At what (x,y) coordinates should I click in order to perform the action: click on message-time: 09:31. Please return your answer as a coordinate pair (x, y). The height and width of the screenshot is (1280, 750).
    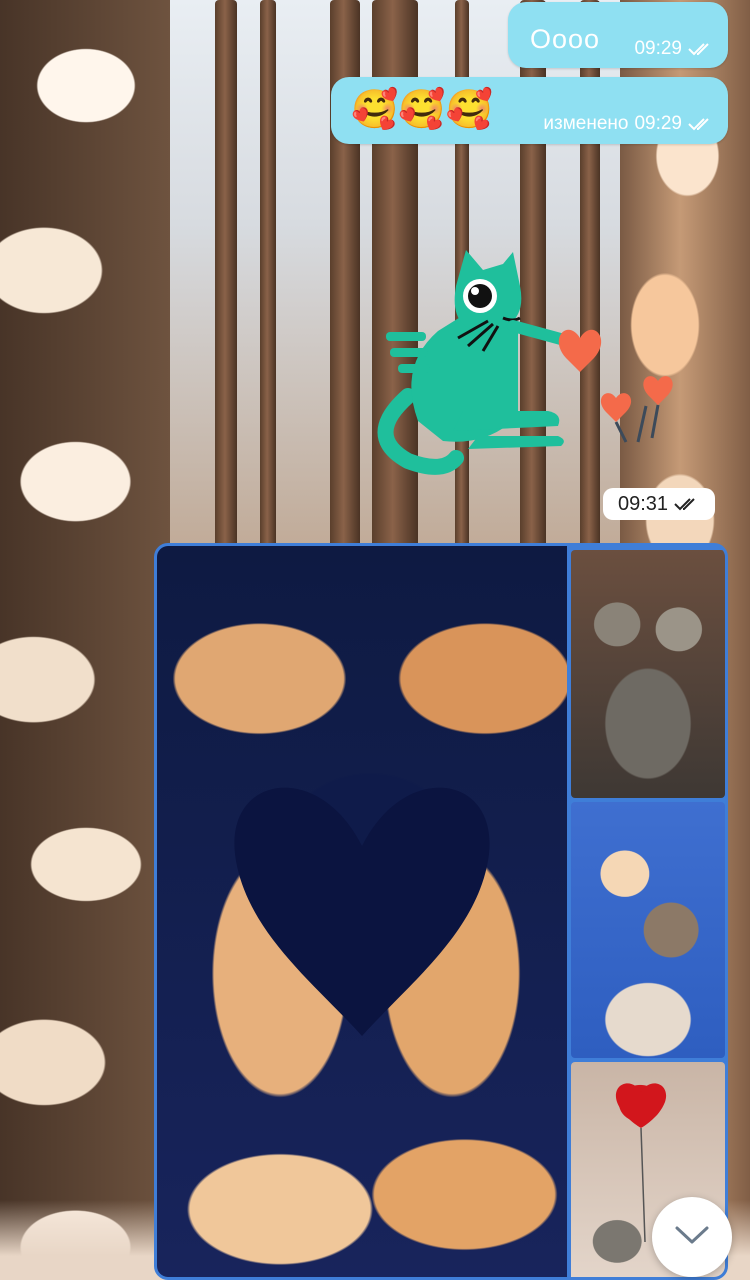
    Looking at the image, I should click on (643, 503).